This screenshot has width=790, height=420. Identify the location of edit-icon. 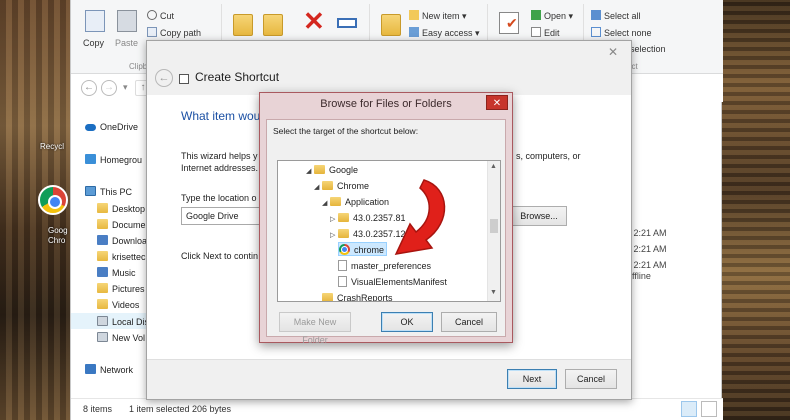
(536, 32).